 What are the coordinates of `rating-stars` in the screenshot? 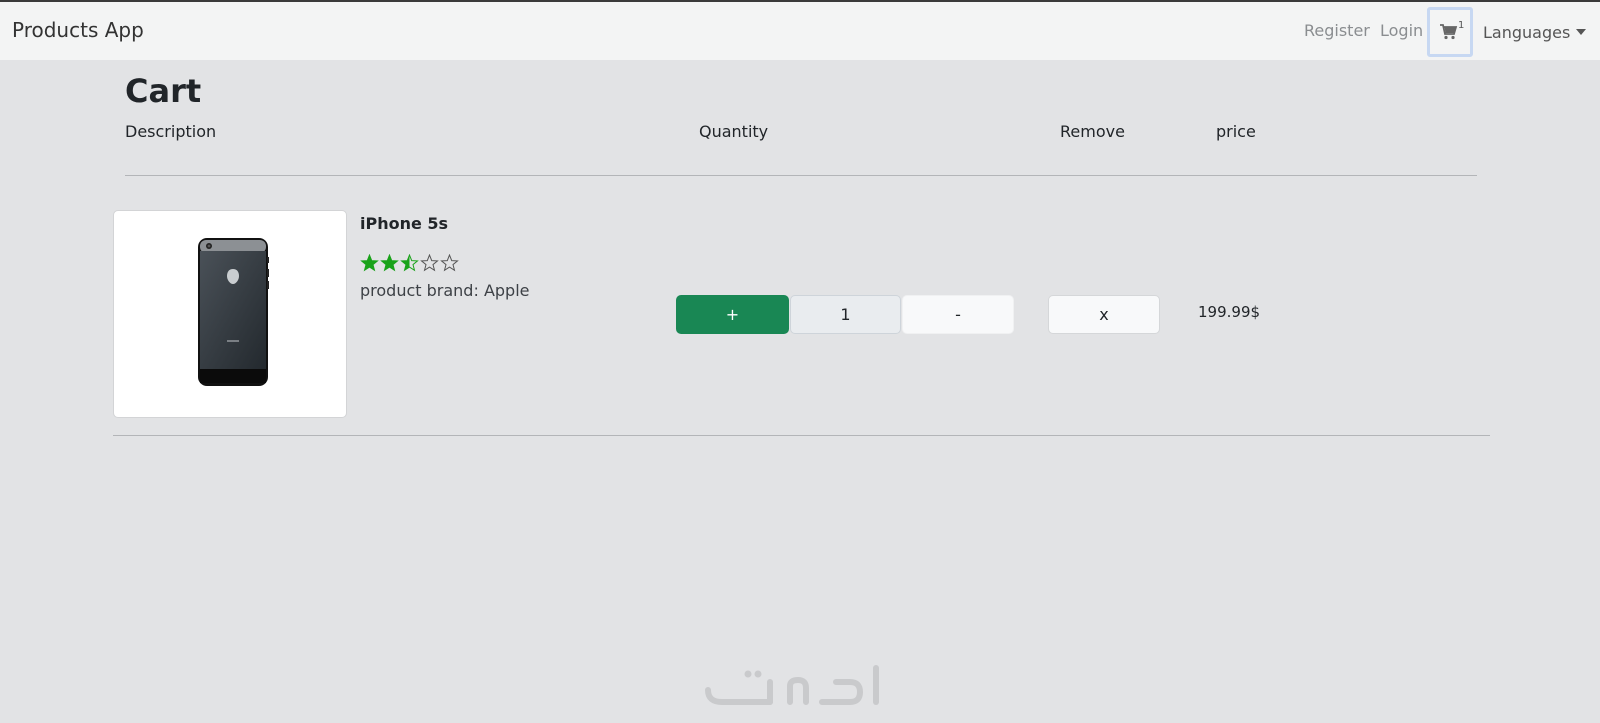 It's located at (410, 263).